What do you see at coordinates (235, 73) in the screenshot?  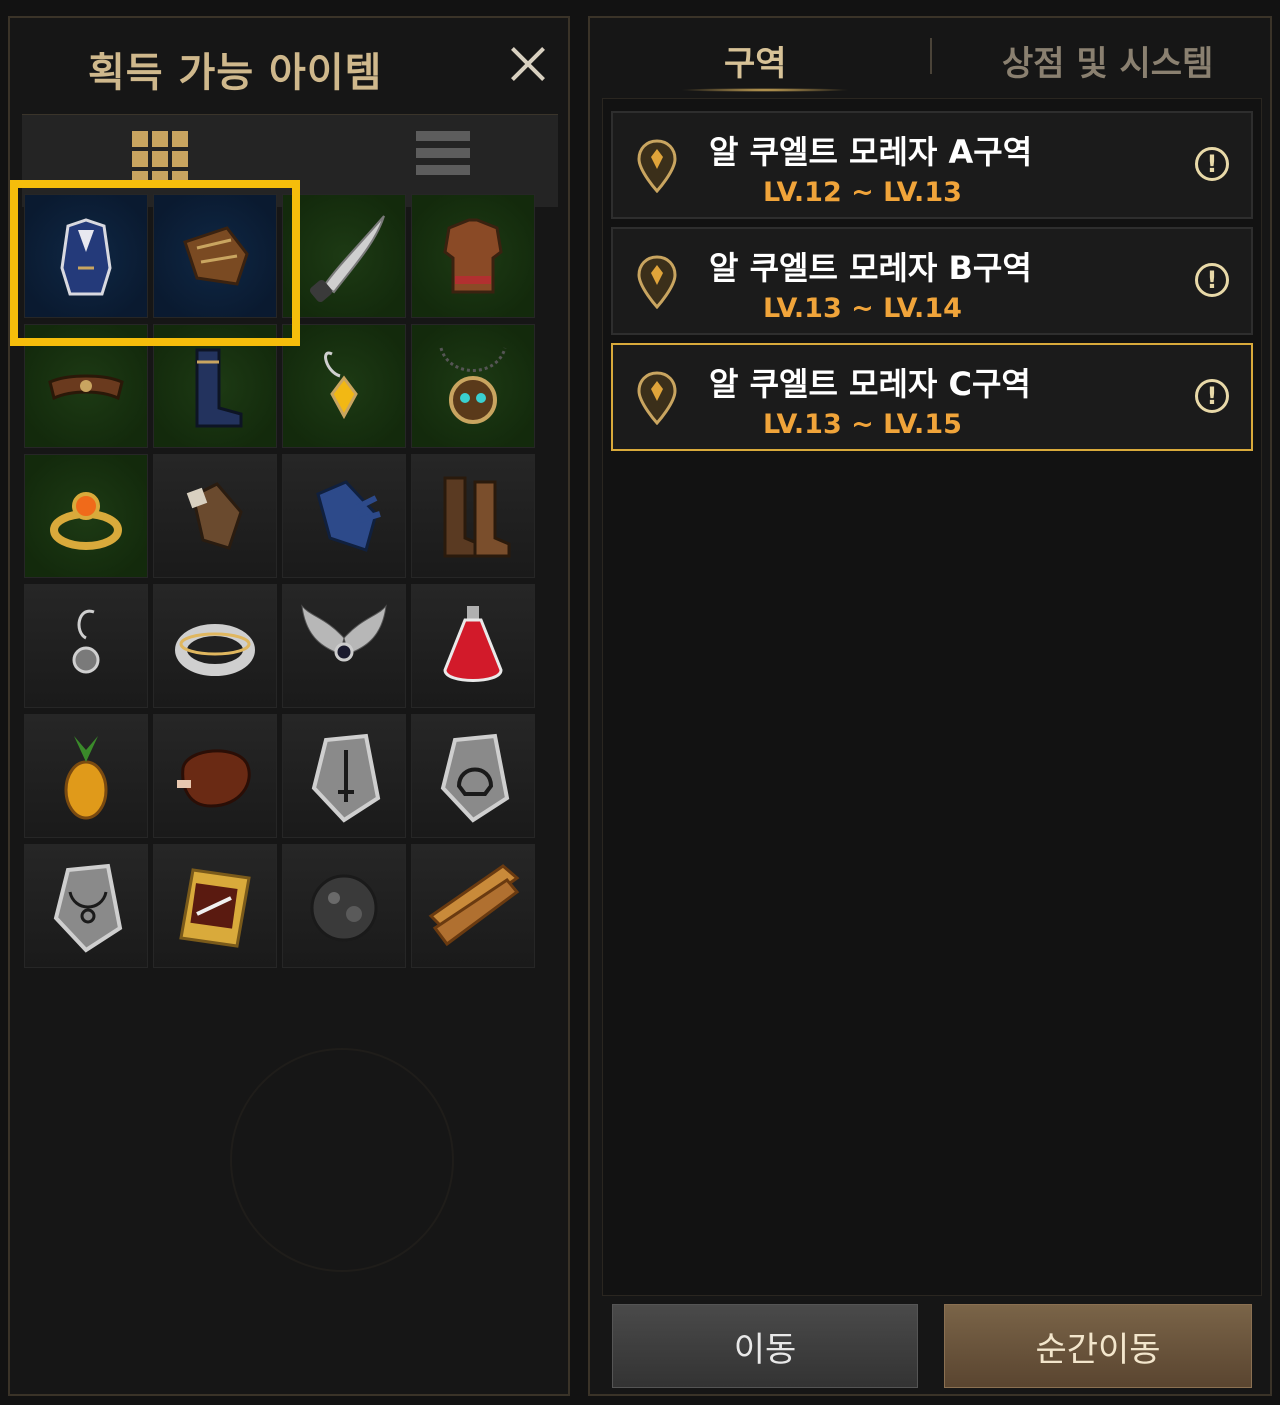 I see `panel-title: 획득 가능 아이템` at bounding box center [235, 73].